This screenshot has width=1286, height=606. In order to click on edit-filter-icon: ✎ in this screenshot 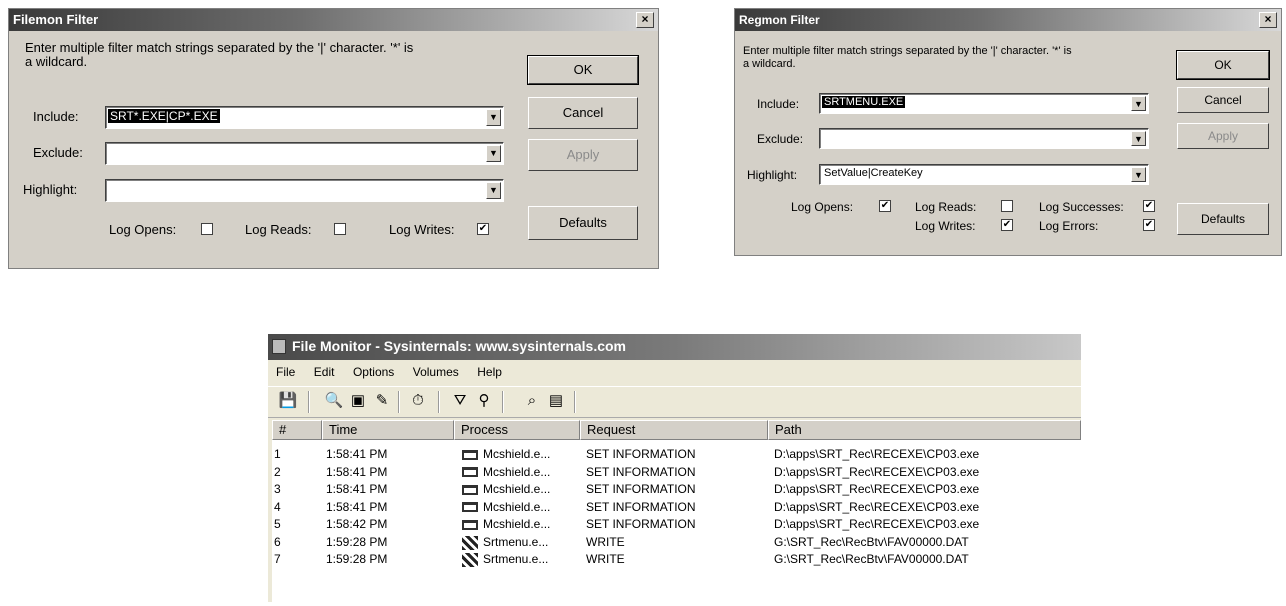, I will do `click(382, 401)`.